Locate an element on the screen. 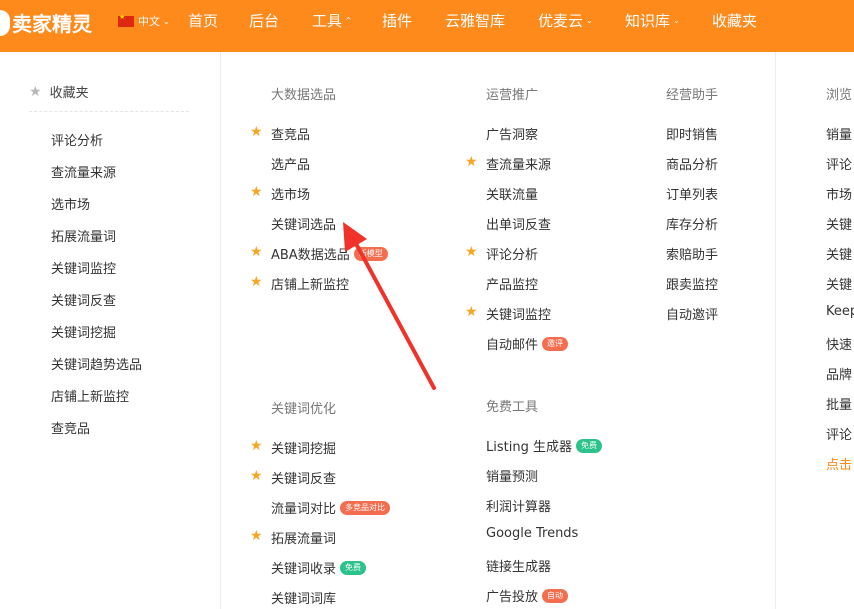  annotation-arrow is located at coordinates (389, 306).